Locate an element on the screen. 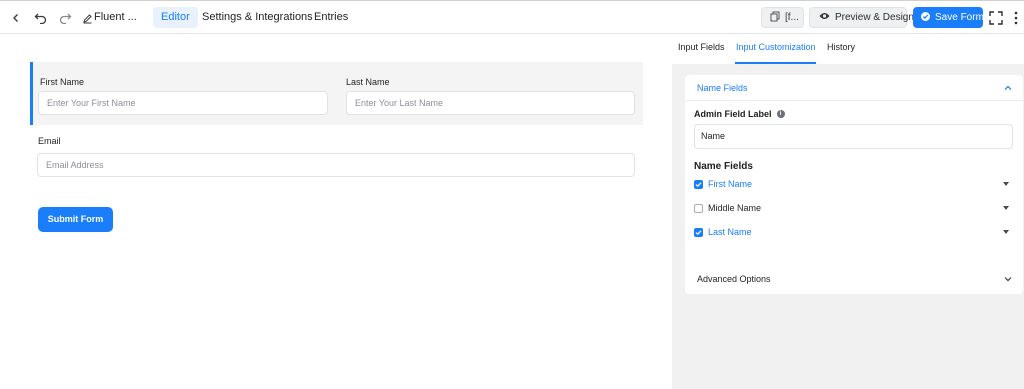 The image size is (1024, 389). middle-name-option-label: Middle Name is located at coordinates (735, 208).